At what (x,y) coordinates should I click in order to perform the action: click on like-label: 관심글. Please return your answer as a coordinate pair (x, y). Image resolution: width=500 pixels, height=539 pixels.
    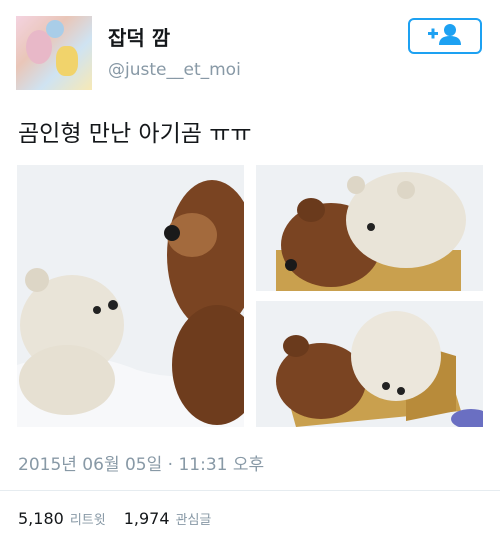
    Looking at the image, I should click on (194, 518).